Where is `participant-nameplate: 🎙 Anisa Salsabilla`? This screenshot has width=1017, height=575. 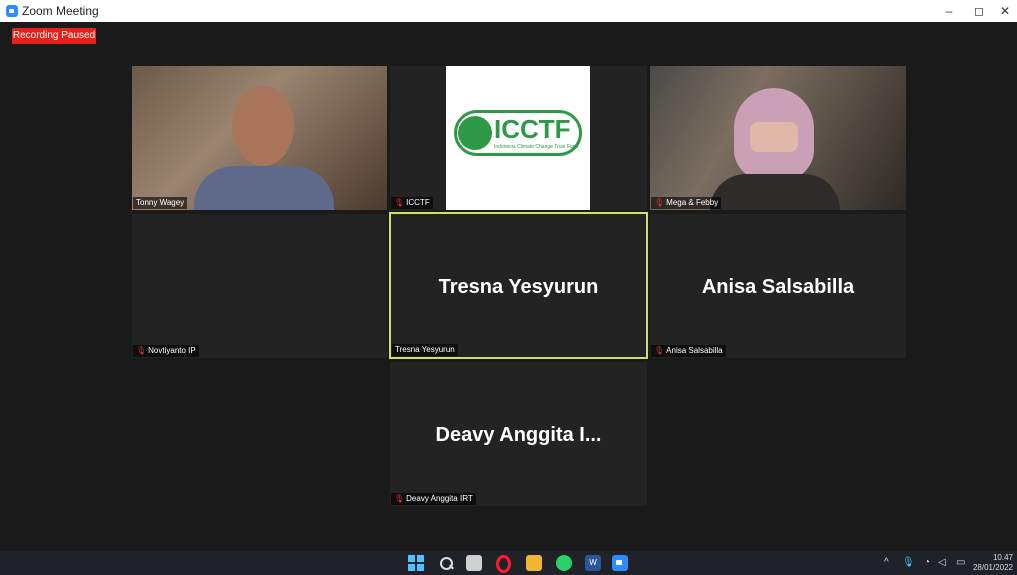 participant-nameplate: 🎙 Anisa Salsabilla is located at coordinates (688, 351).